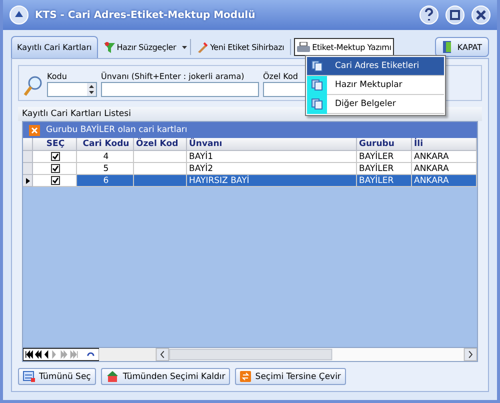 The width and height of the screenshot is (500, 403). Describe the element at coordinates (375, 66) in the screenshot. I see `menu-item: Cari Adres Etiketleri` at that location.